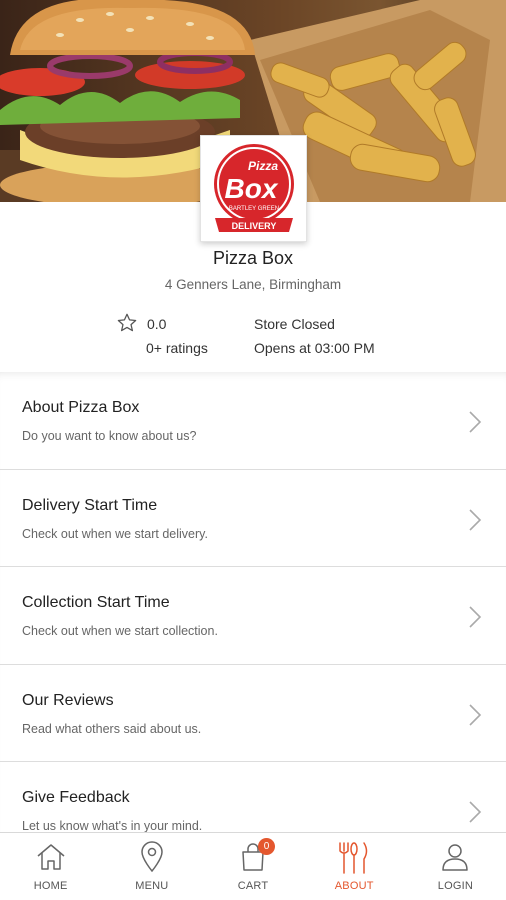  I want to click on list-item-title: Delivery Start Time, so click(90, 505).